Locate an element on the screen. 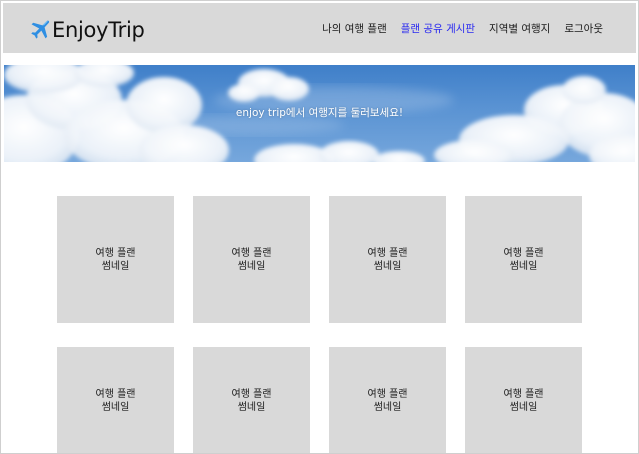  banner-tagline: enjoy trip에서 여행지를 둘러보세요! is located at coordinates (319, 113).